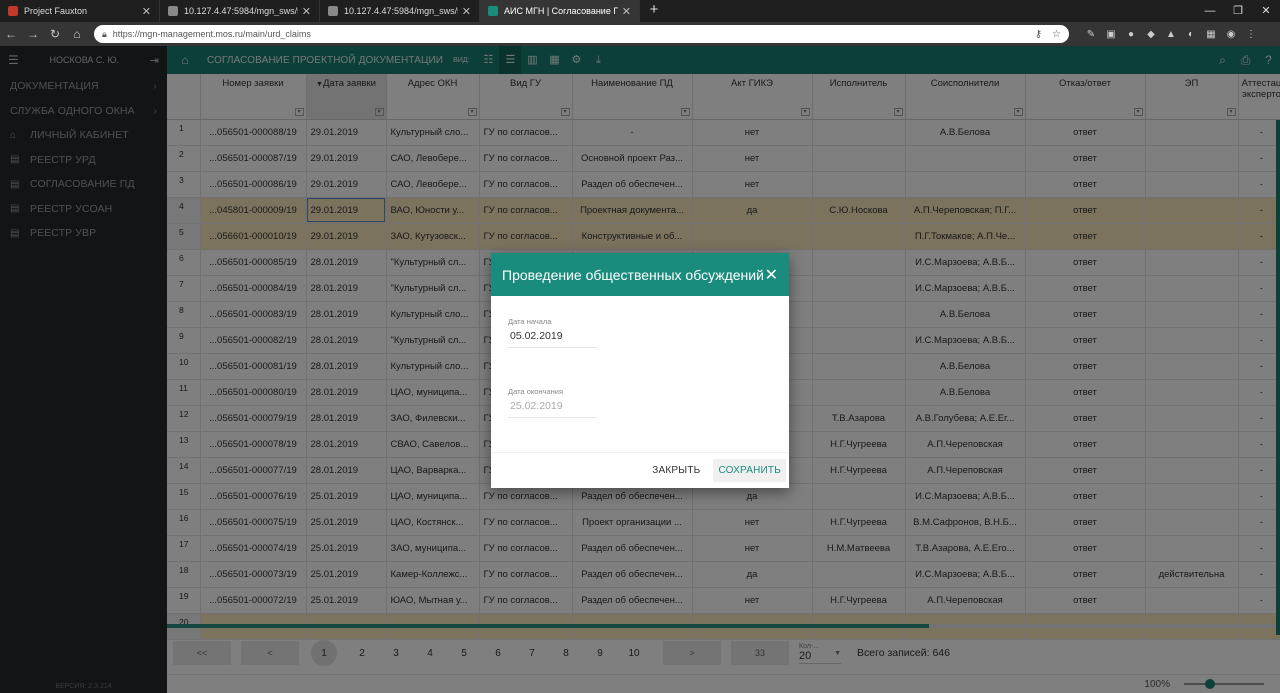 The height and width of the screenshot is (693, 1280). I want to click on restore-icon: ❐, so click(1238, 11).